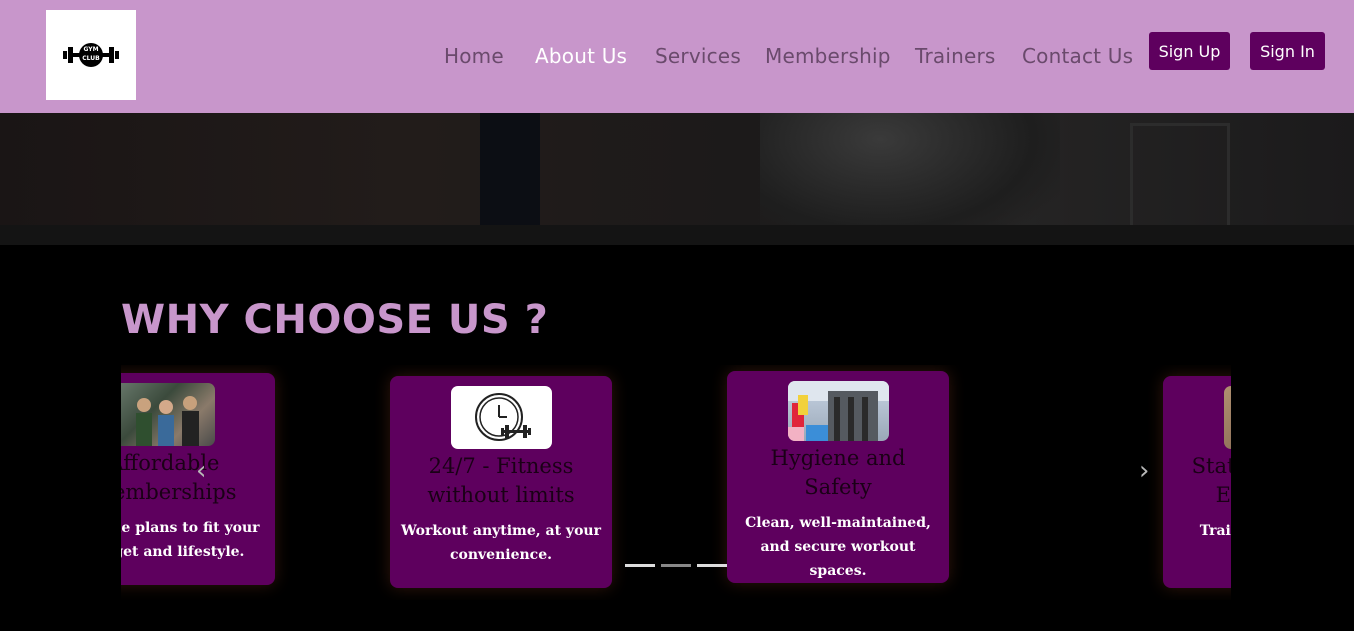 This screenshot has width=1354, height=631. Describe the element at coordinates (1215, 531) in the screenshot. I see `card-text: Train with the best machines.` at that location.